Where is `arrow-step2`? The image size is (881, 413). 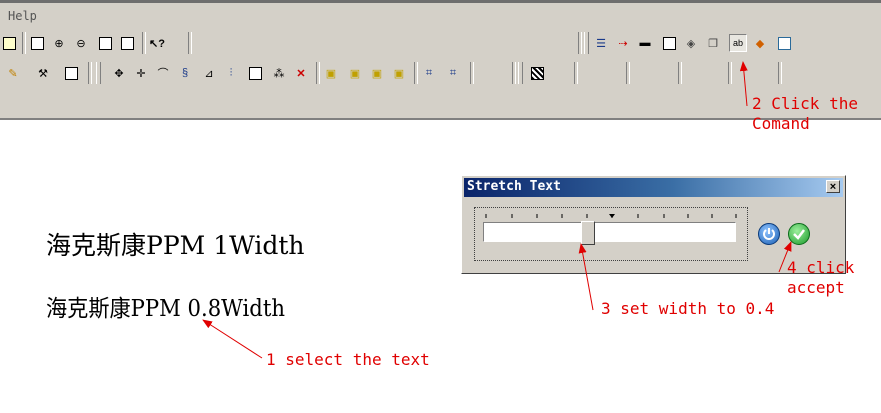
arrow-step2 is located at coordinates (743, 84).